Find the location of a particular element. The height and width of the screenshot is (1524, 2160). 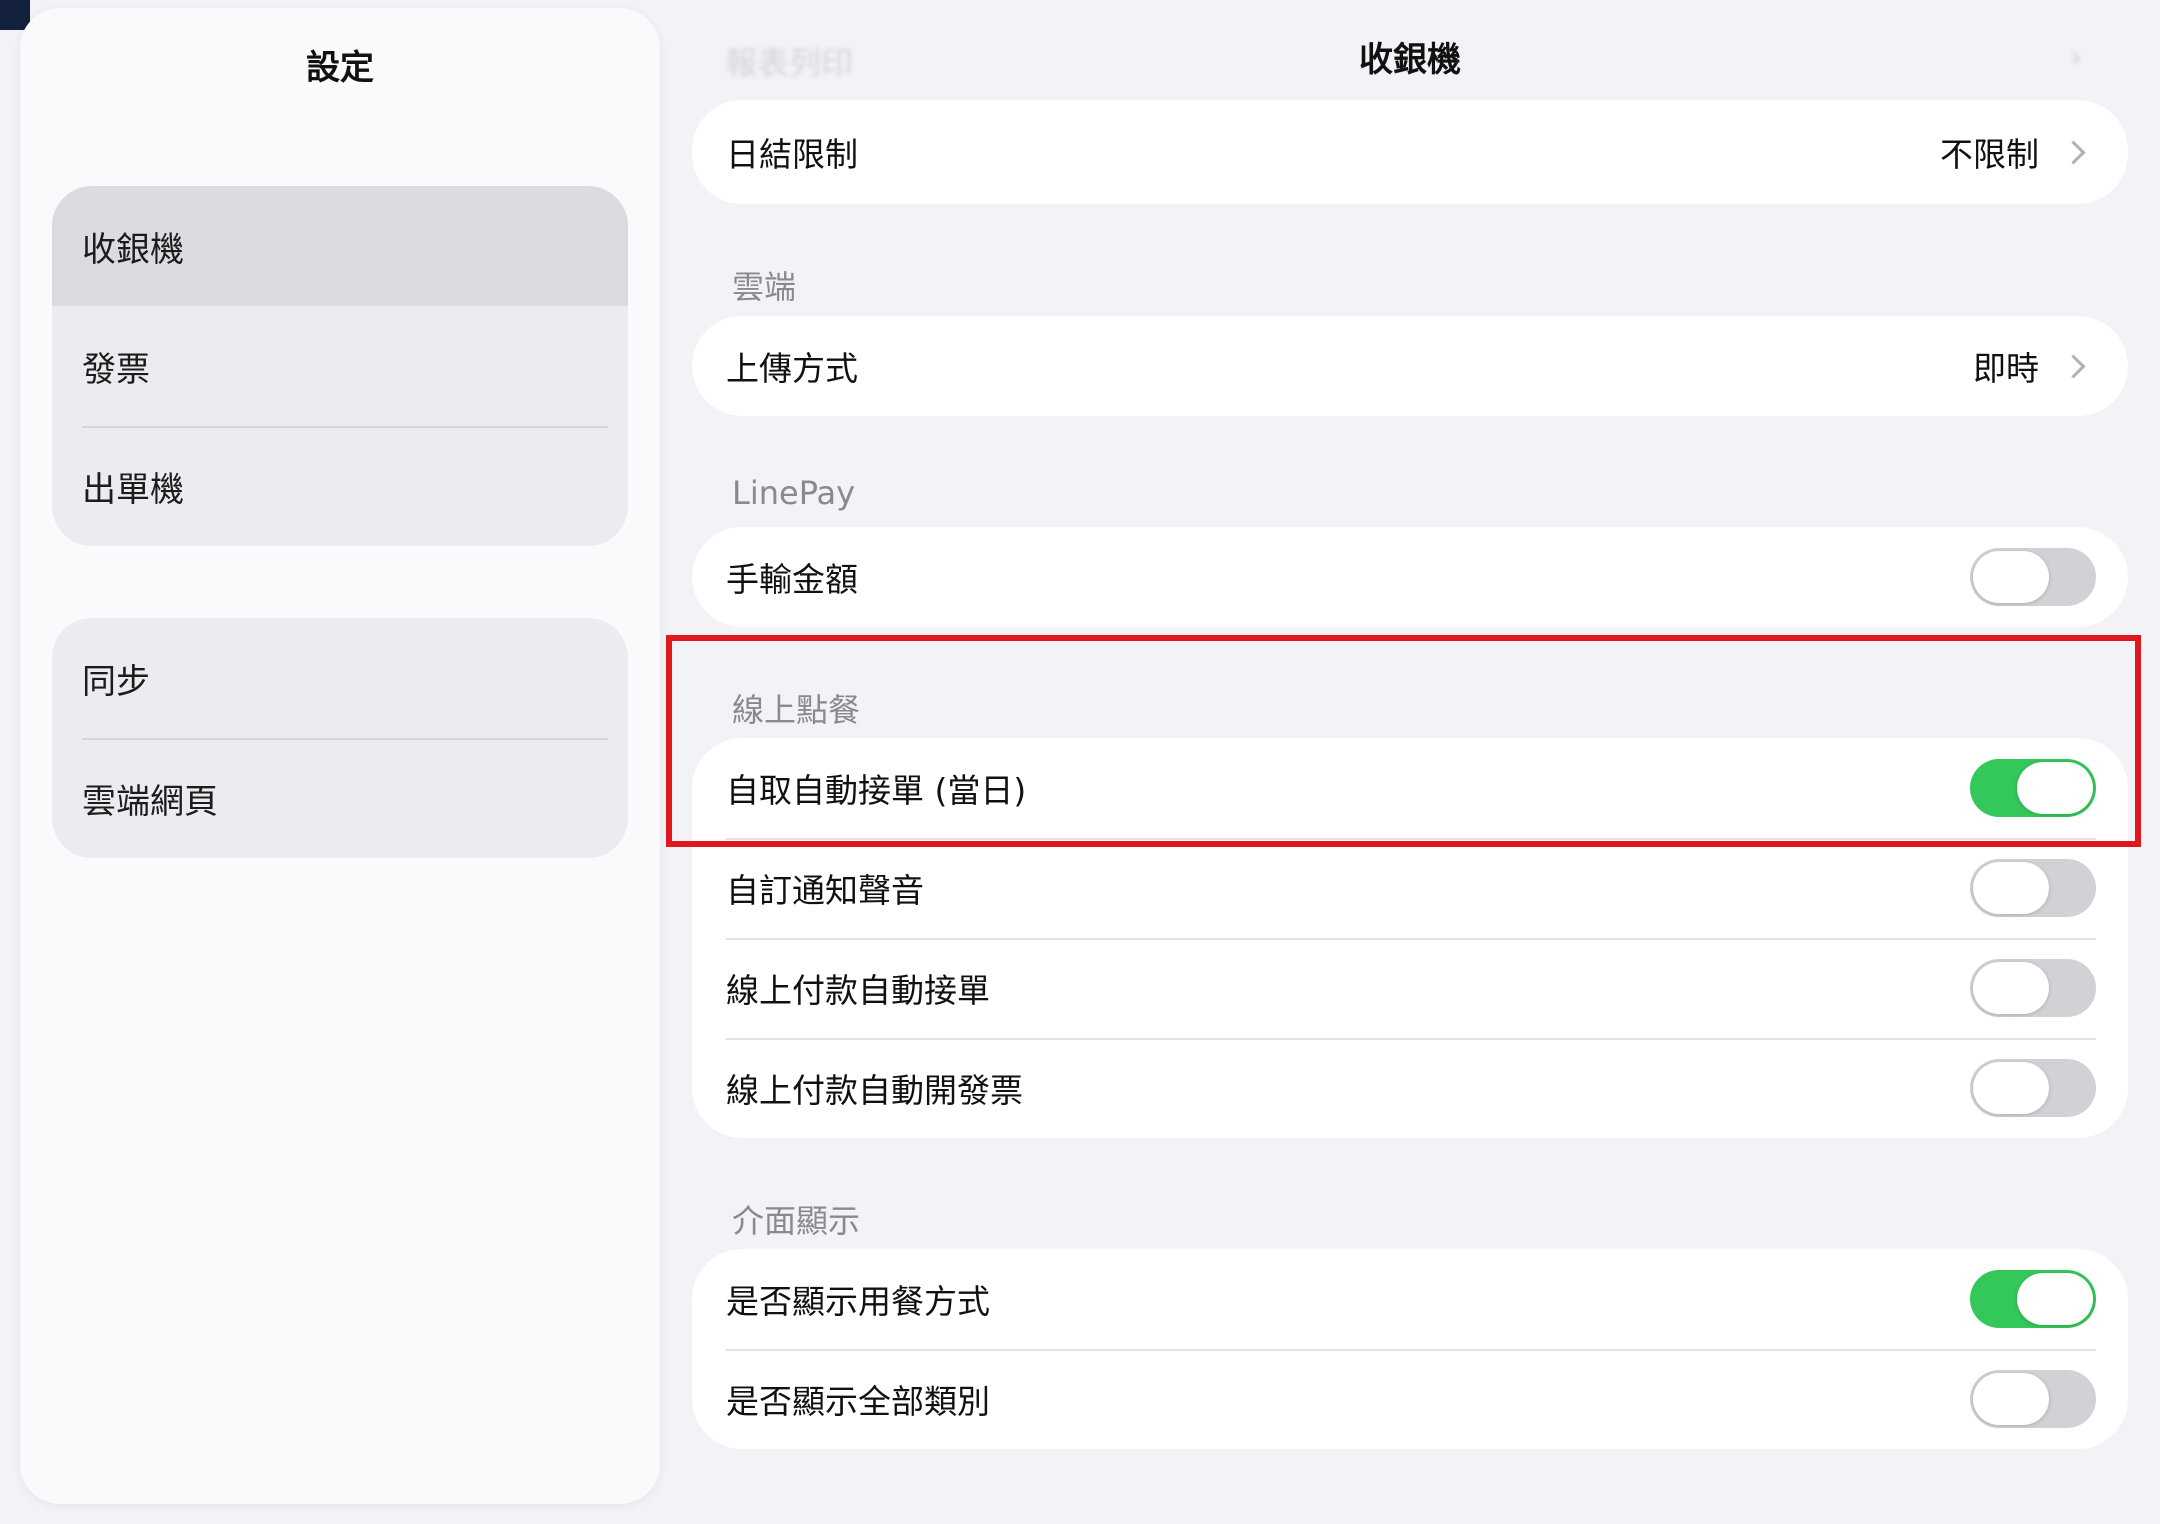

online-payment-invoice-toggle is located at coordinates (2033, 1088).